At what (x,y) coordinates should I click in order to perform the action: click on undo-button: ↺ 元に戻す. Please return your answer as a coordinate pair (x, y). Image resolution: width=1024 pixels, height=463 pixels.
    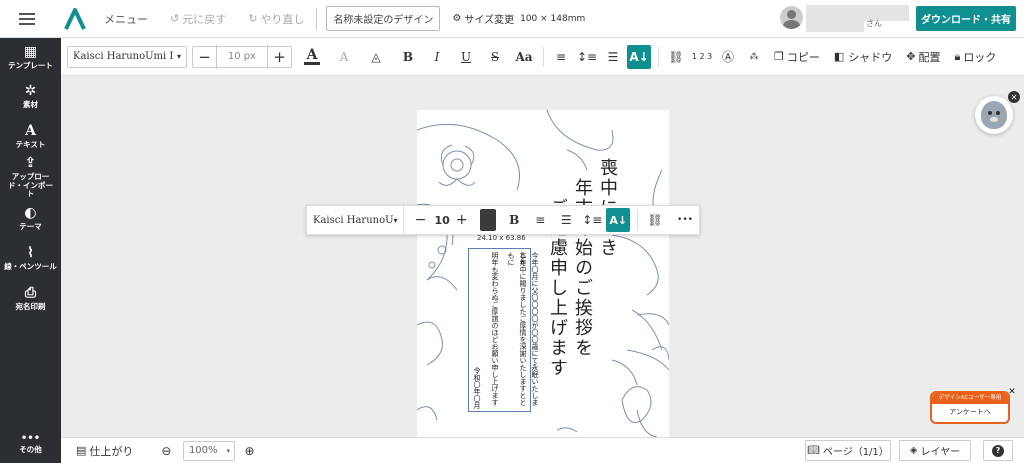
    Looking at the image, I should click on (198, 19).